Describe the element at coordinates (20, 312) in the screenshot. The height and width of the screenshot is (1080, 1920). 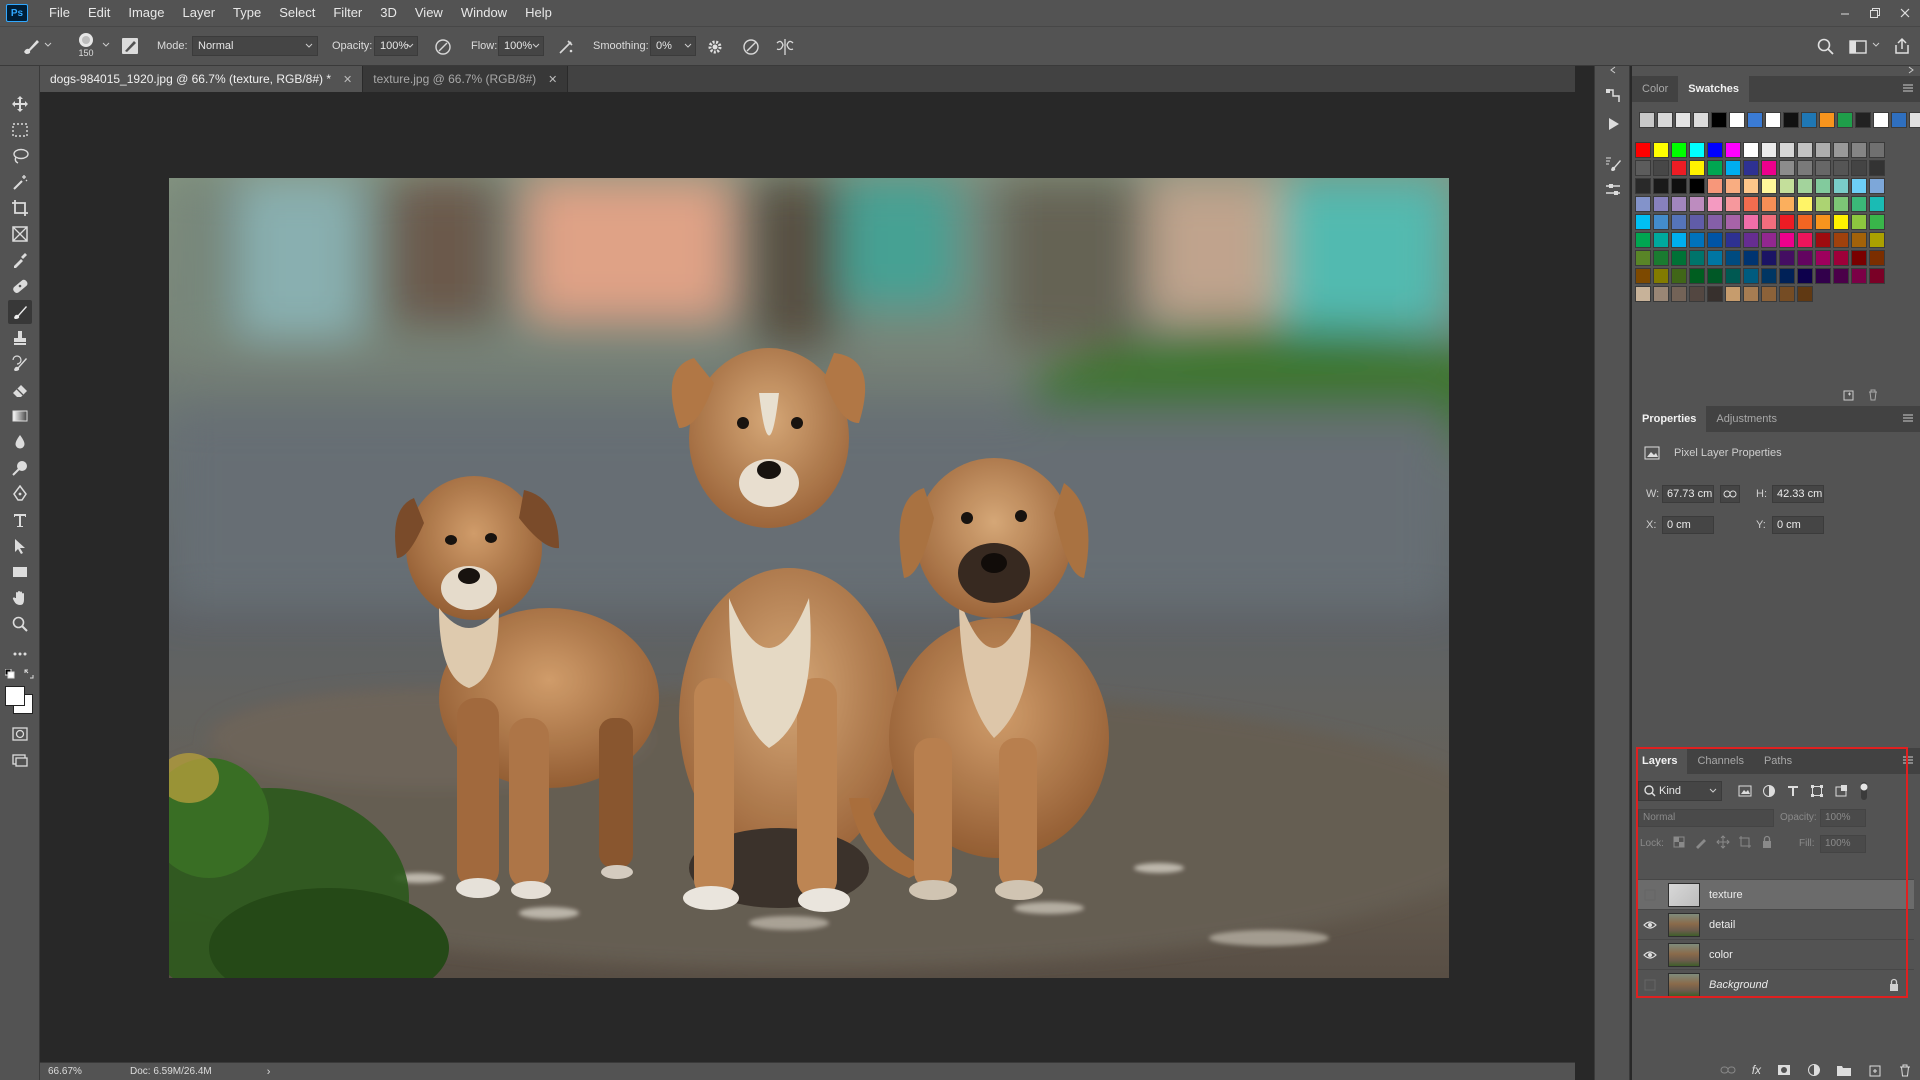
I see `brush-tool-icon` at that location.